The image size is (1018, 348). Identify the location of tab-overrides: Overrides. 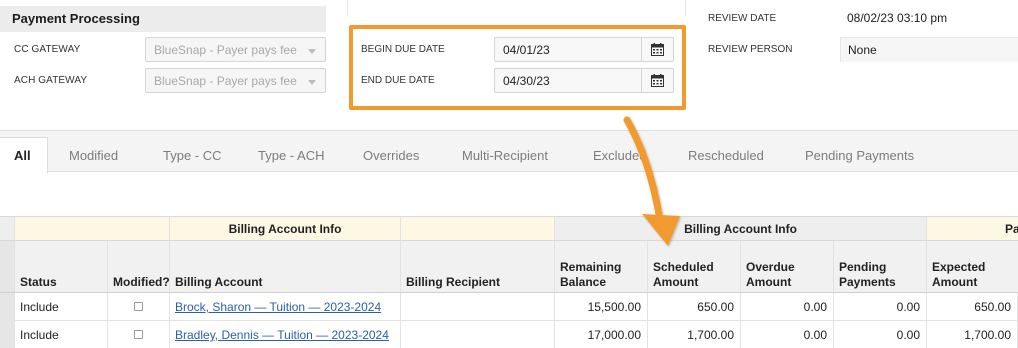
(391, 155).